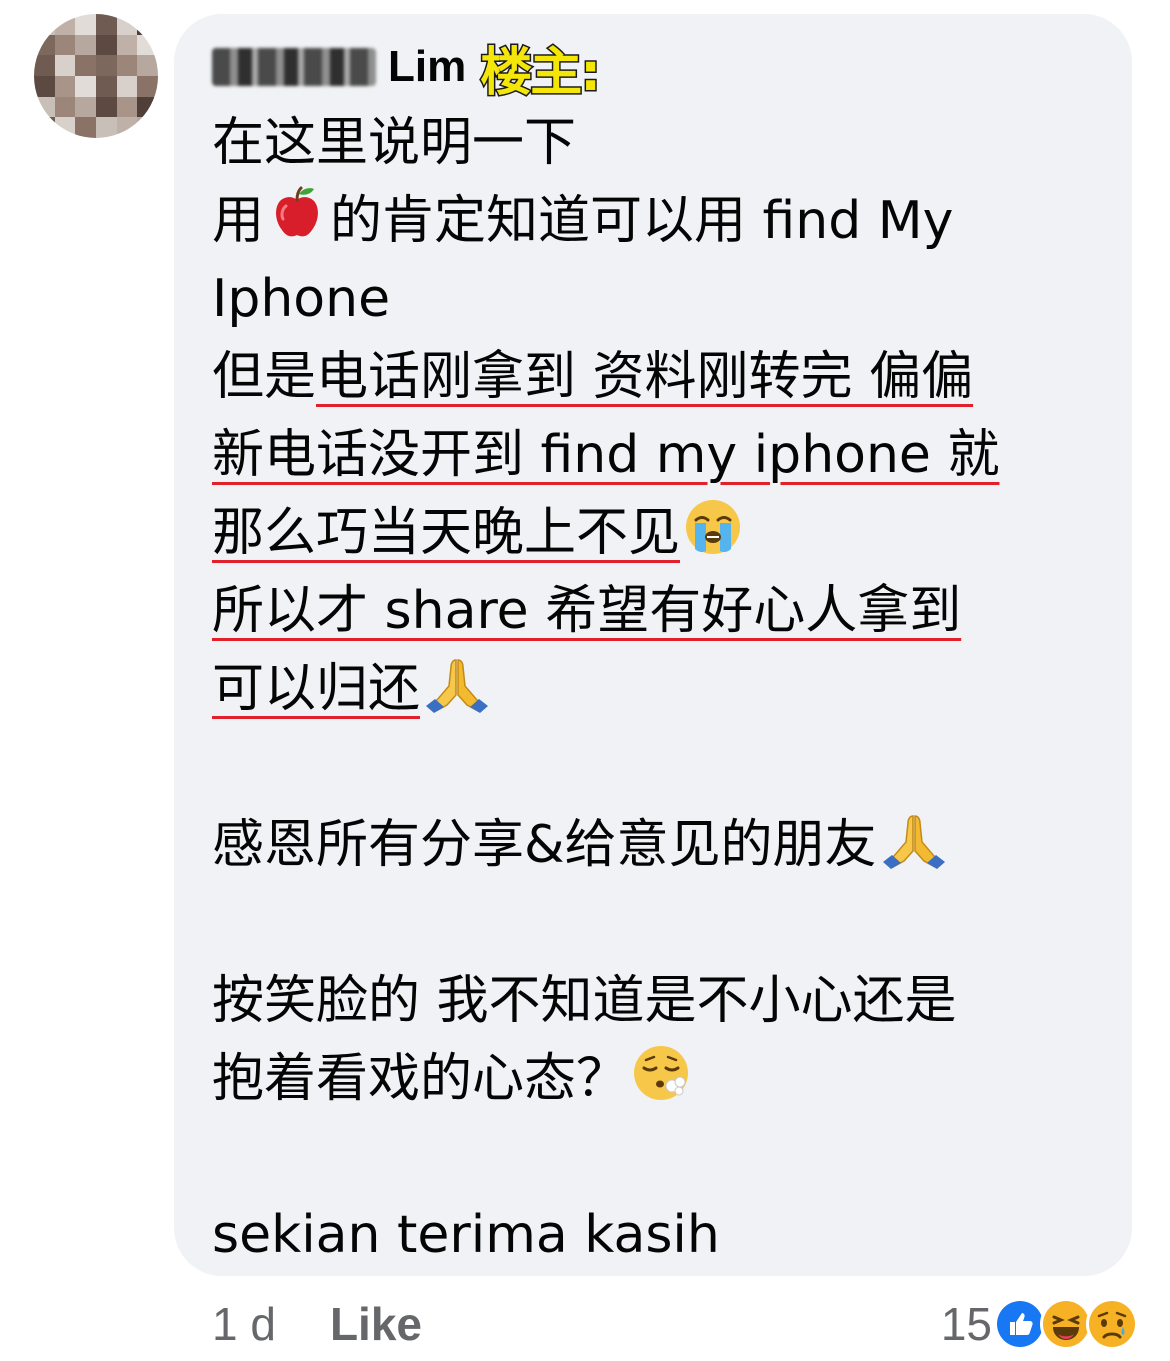 This screenshot has width=1170, height=1361. I want to click on comment-line: 按笑脸的 我不知道是不小心还是, so click(662, 1001).